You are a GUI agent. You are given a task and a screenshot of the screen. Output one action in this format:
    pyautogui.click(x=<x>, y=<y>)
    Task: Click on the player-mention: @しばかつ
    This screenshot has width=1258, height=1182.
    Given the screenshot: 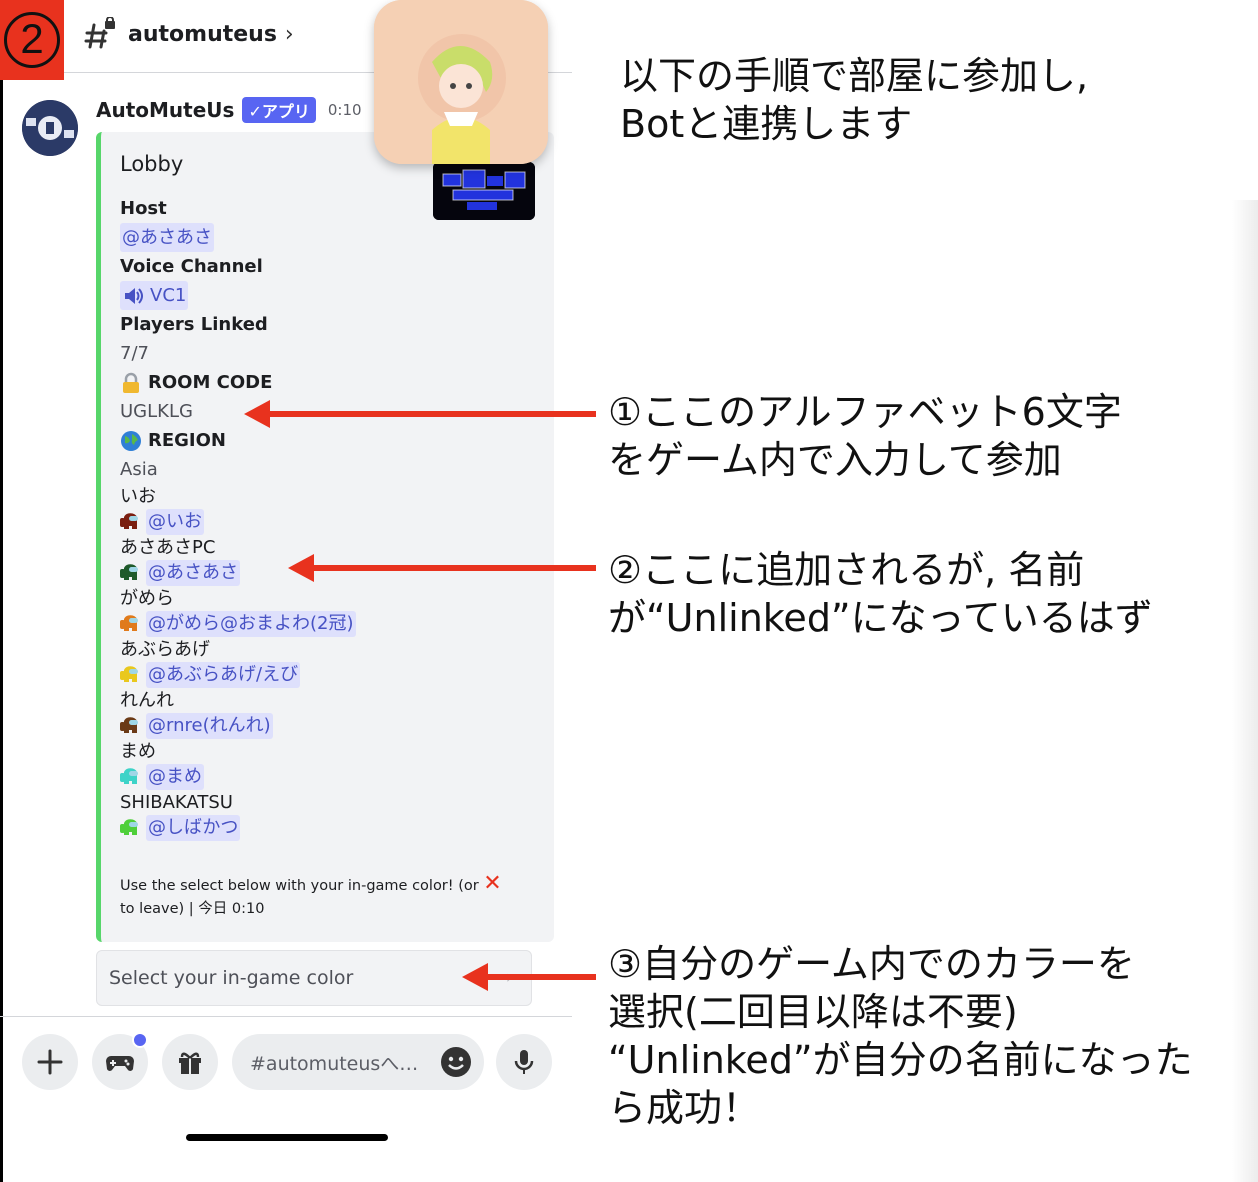 What is the action you would take?
    pyautogui.click(x=193, y=828)
    